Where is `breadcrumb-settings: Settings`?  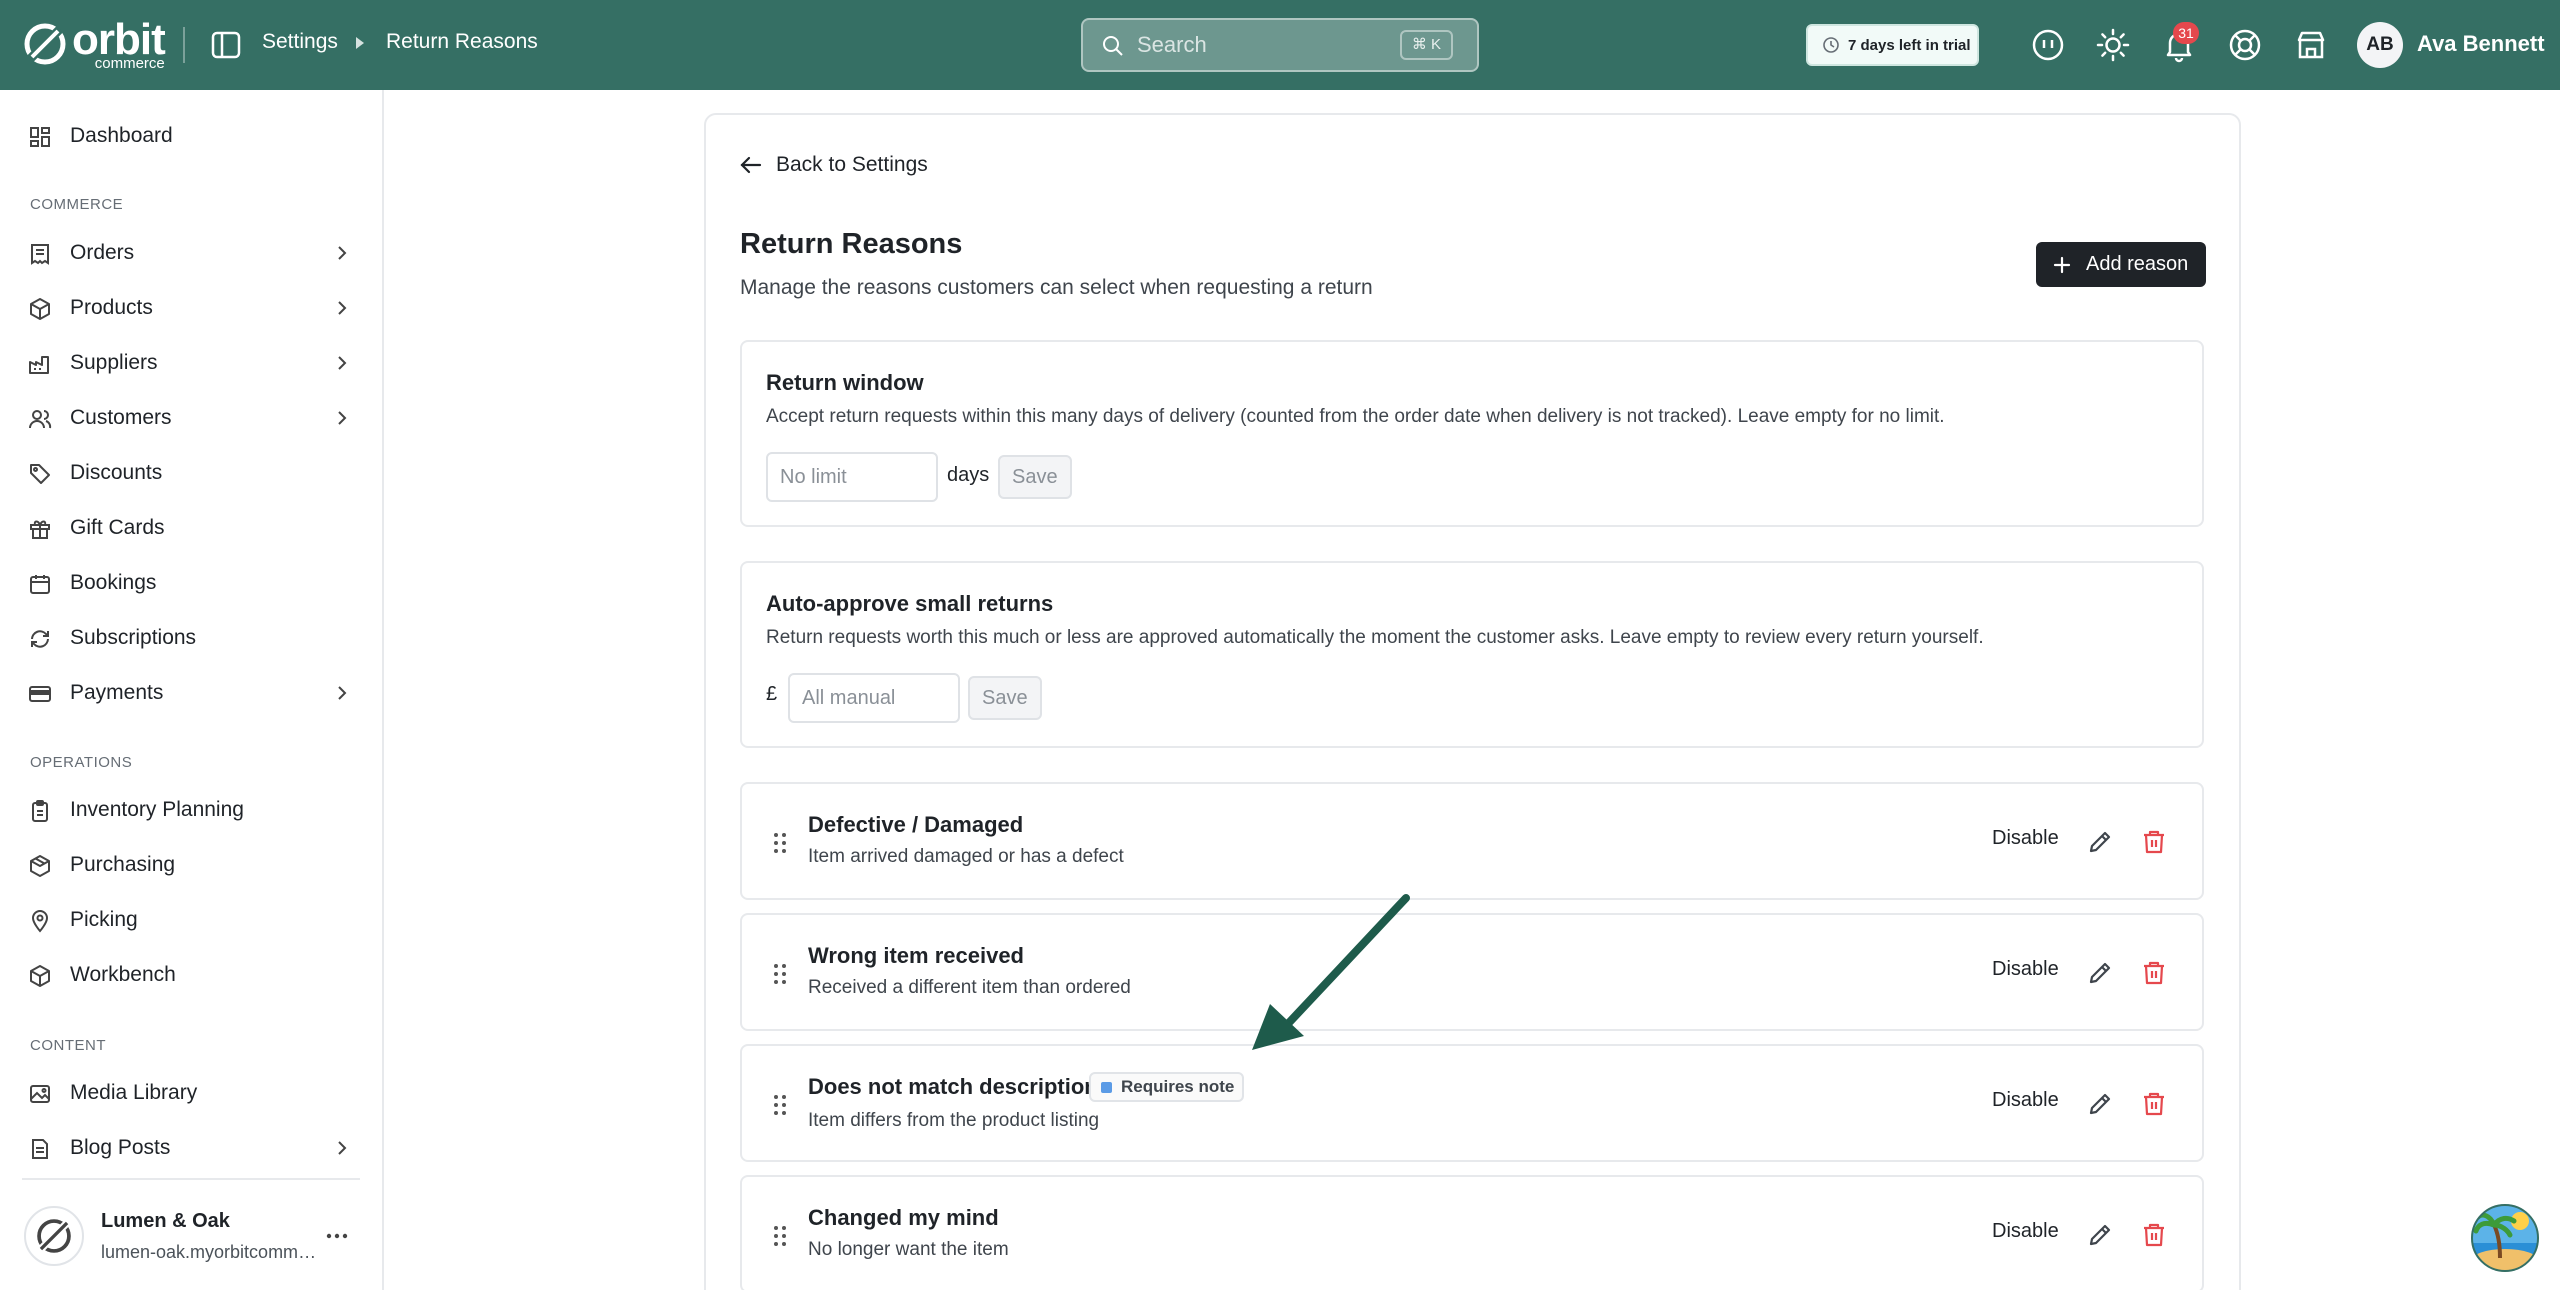 breadcrumb-settings: Settings is located at coordinates (300, 42).